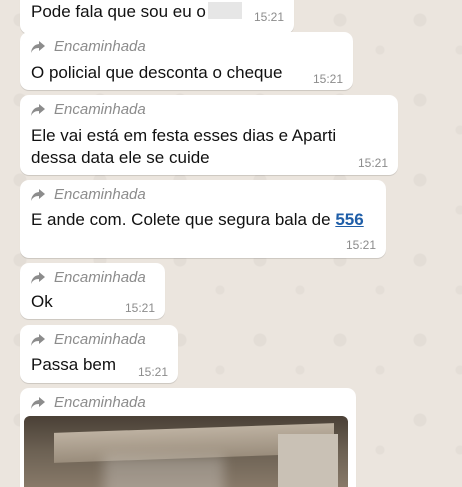  What do you see at coordinates (349, 219) in the screenshot?
I see `phone-link: 556` at bounding box center [349, 219].